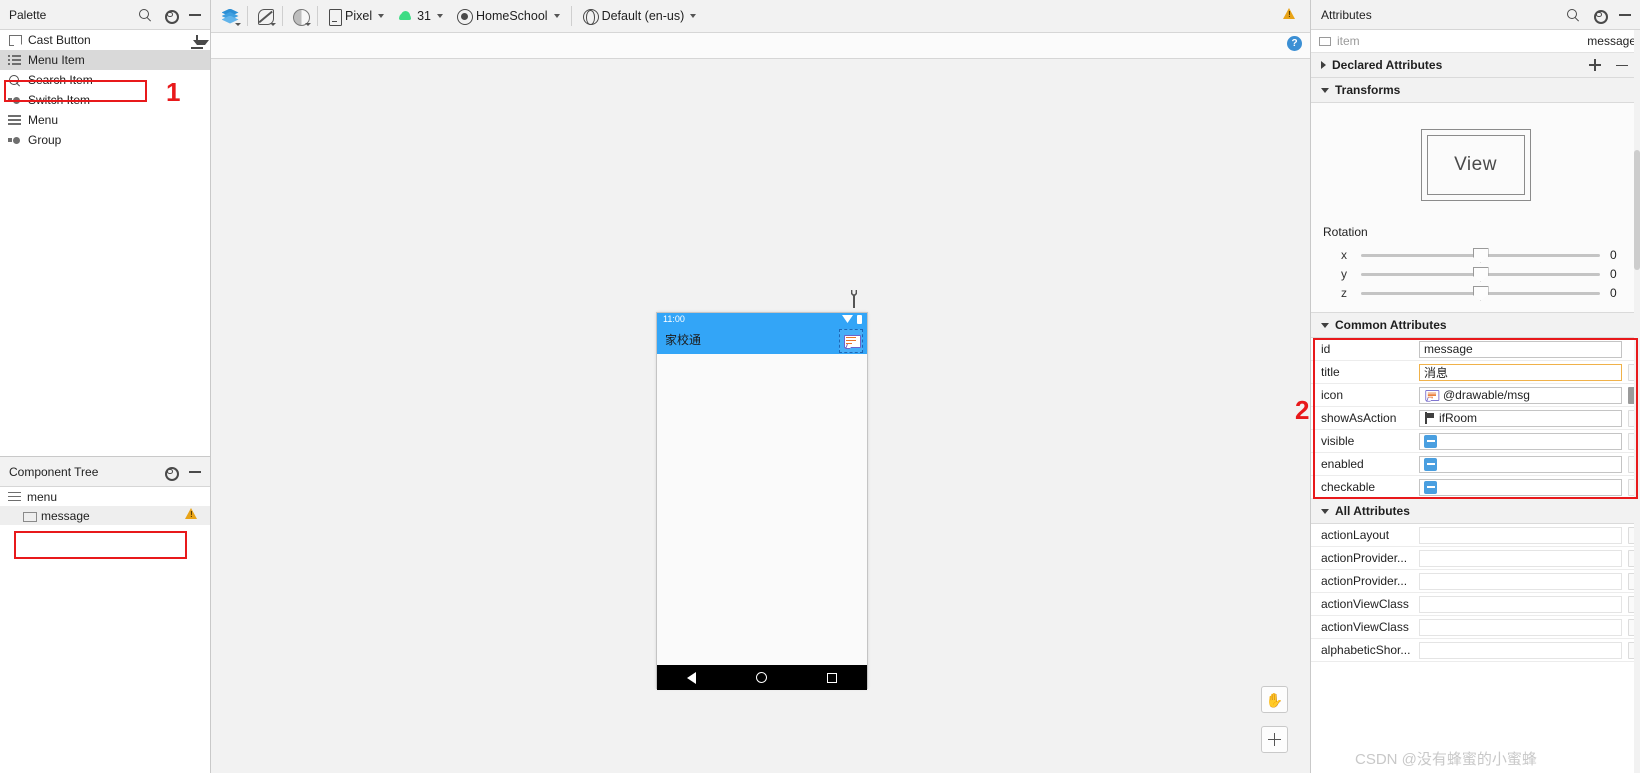 The image size is (1640, 773). I want to click on design-surface-layers-button, so click(230, 16).